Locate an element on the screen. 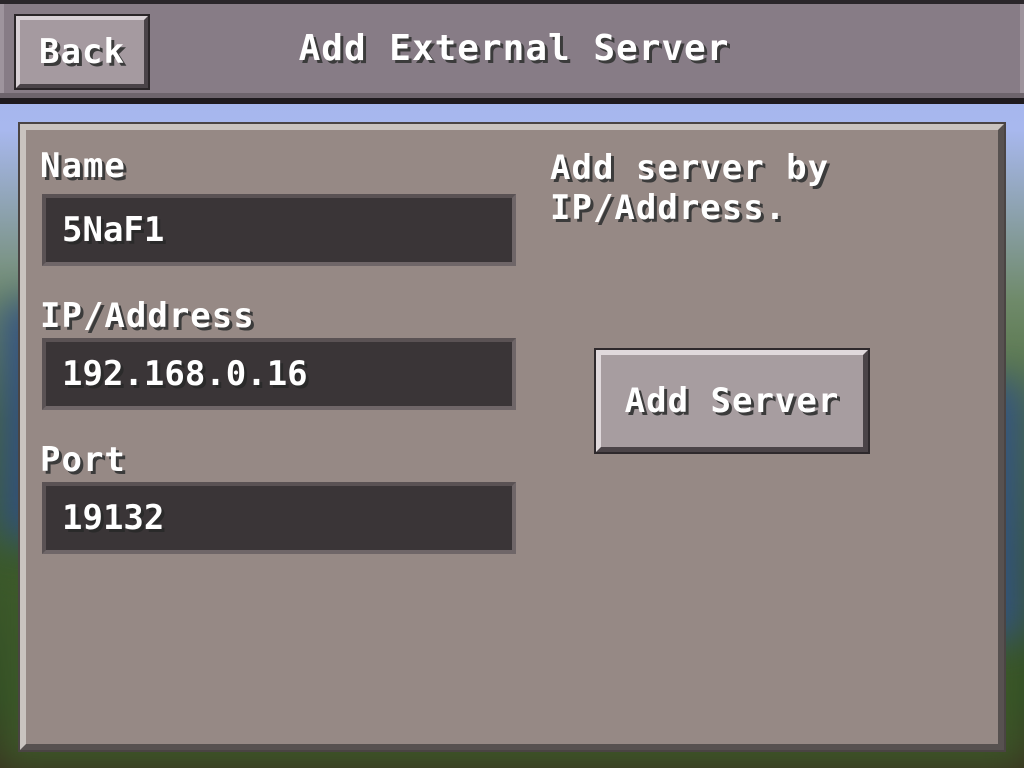 This screenshot has height=768, width=1024. header-bar: Back Add External Server is located at coordinates (512, 52).